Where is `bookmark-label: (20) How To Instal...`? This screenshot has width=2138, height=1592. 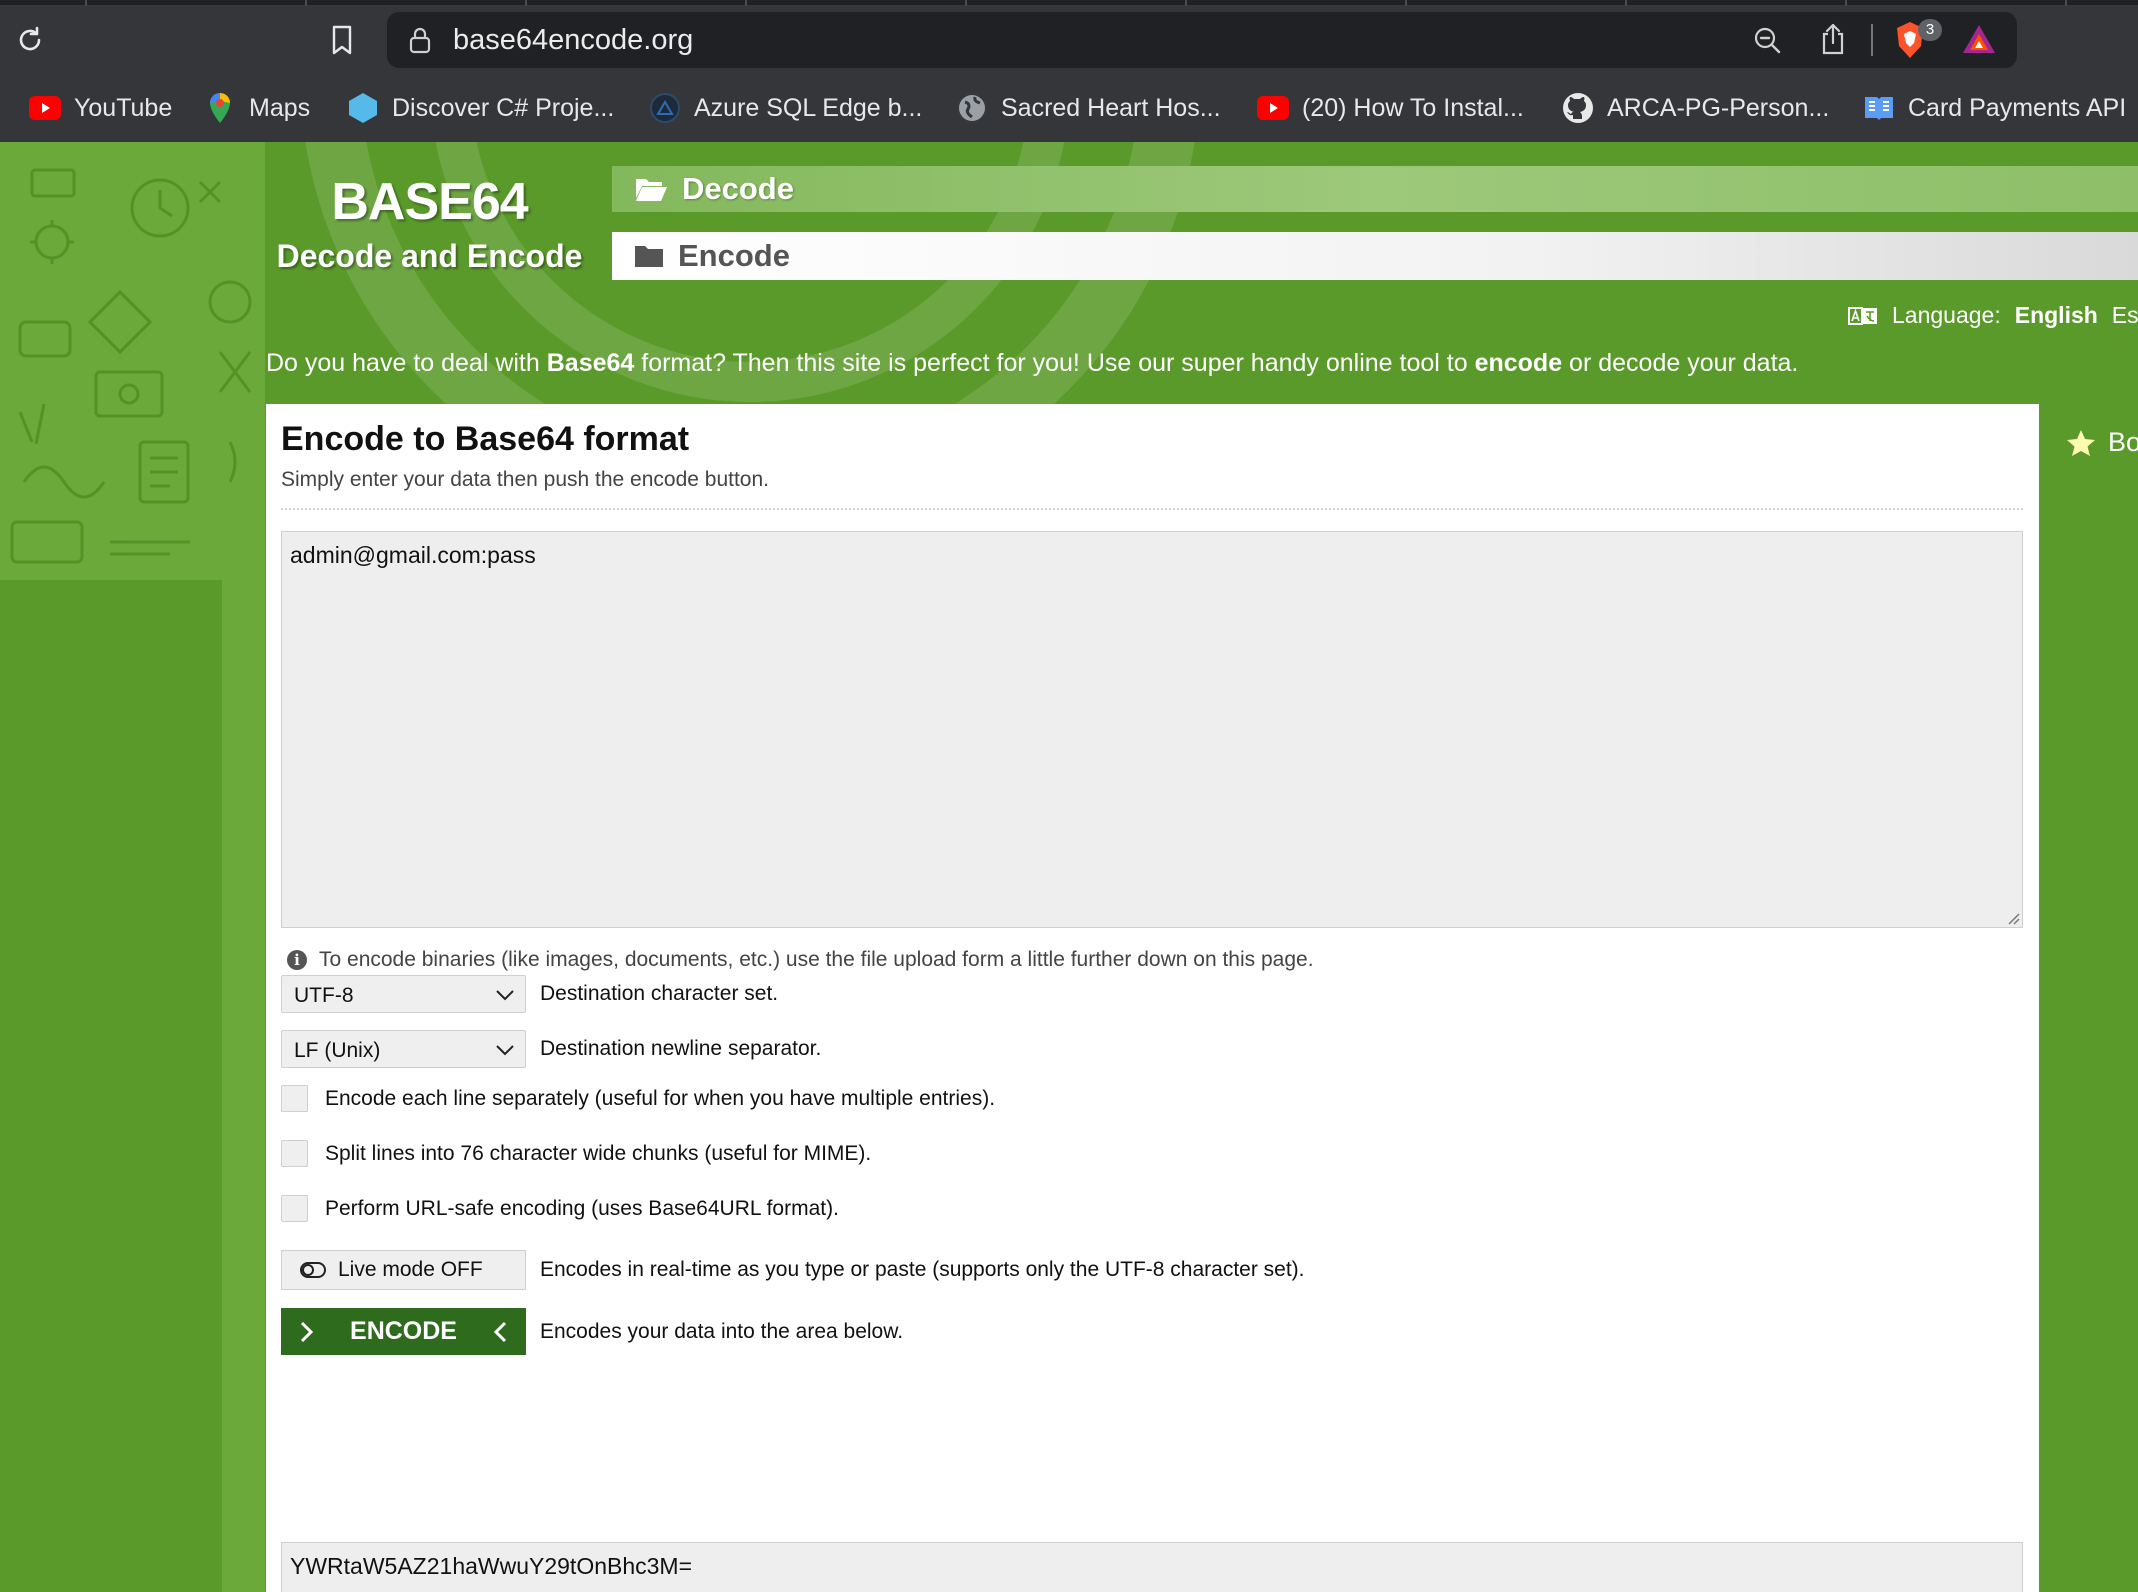
bookmark-label: (20) How To Instal... is located at coordinates (1413, 107).